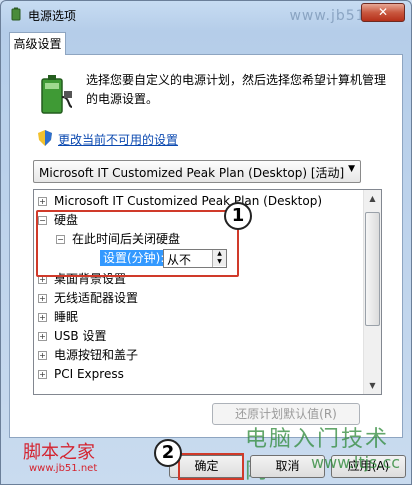  I want to click on callout-2: 2, so click(168, 453).